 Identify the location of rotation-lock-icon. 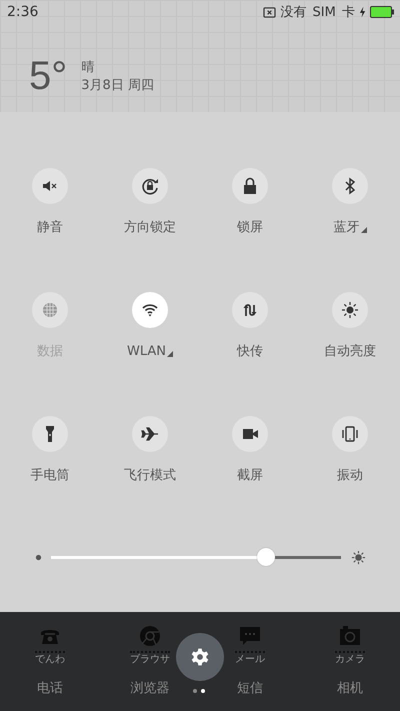
(150, 186).